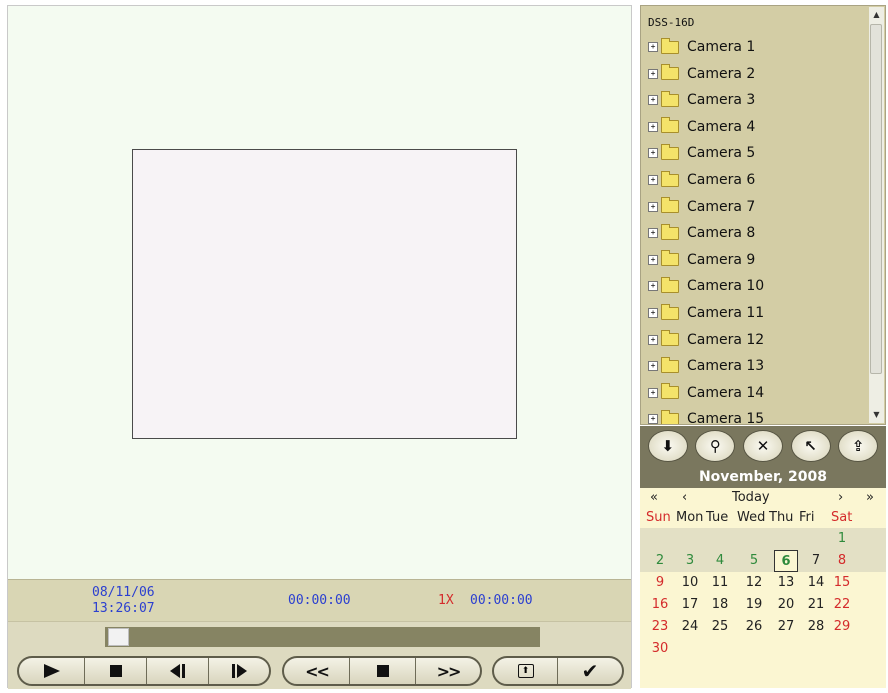 This screenshot has height=693, width=888. Describe the element at coordinates (660, 583) in the screenshot. I see `calendar-day: 9` at that location.